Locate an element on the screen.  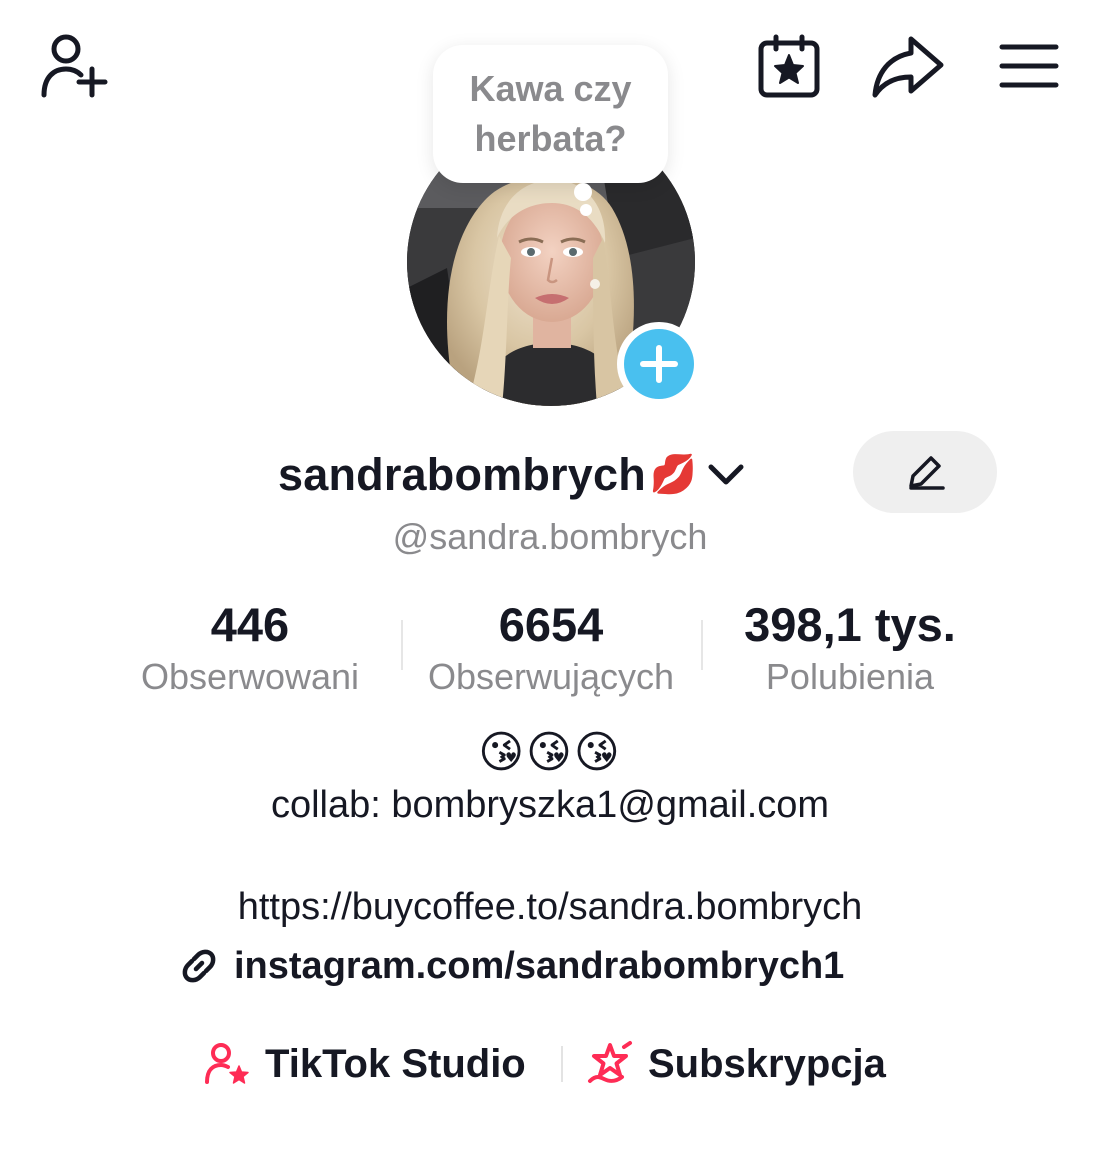
stat-value: 446 is located at coordinates (250, 624).